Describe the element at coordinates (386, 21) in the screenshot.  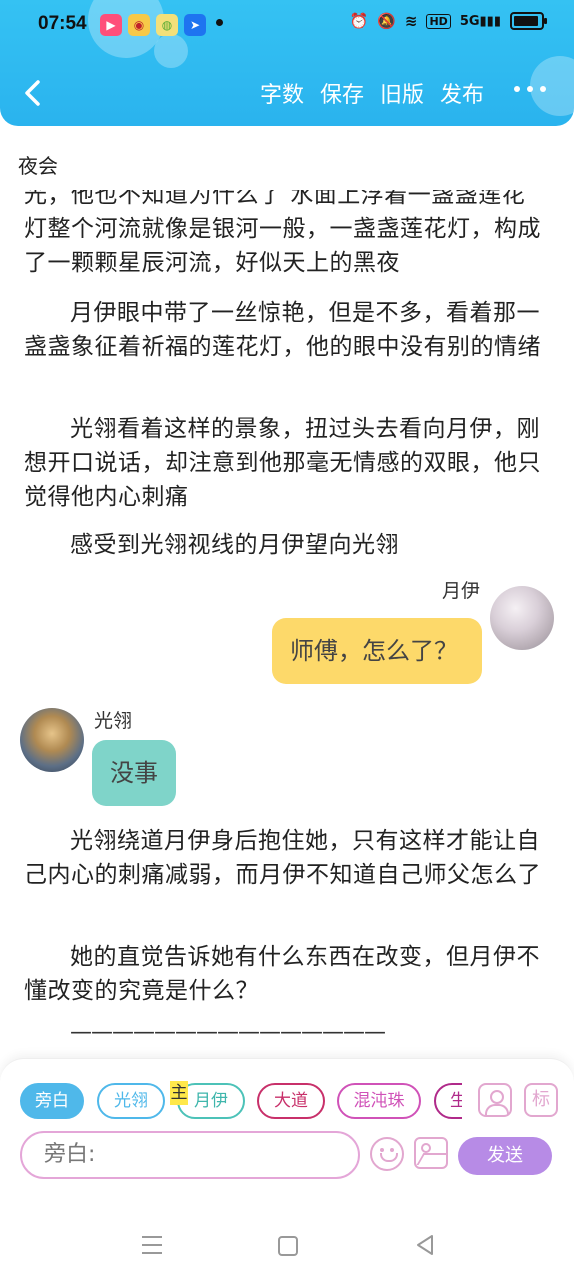
I see `mute-icon: 🔕` at that location.